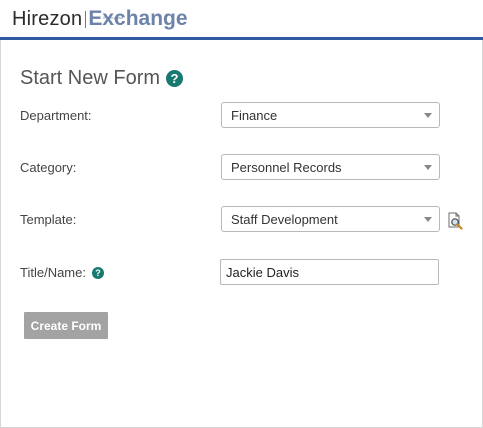  I want to click on page-title: Start New Form ?, so click(102, 78).